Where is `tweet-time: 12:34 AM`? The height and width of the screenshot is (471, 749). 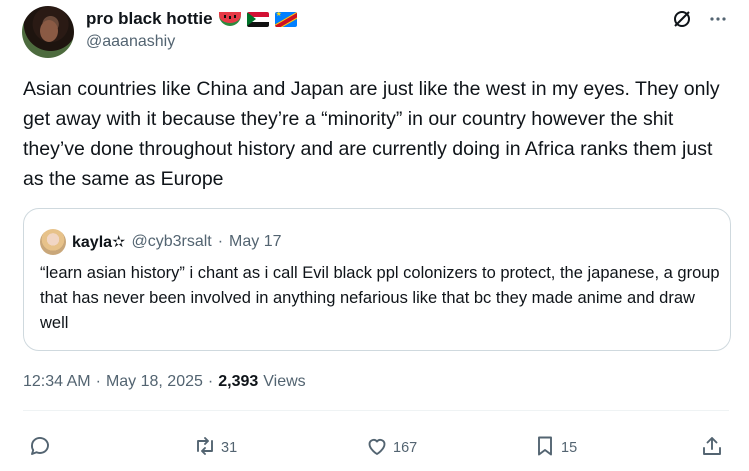 tweet-time: 12:34 AM is located at coordinates (57, 382).